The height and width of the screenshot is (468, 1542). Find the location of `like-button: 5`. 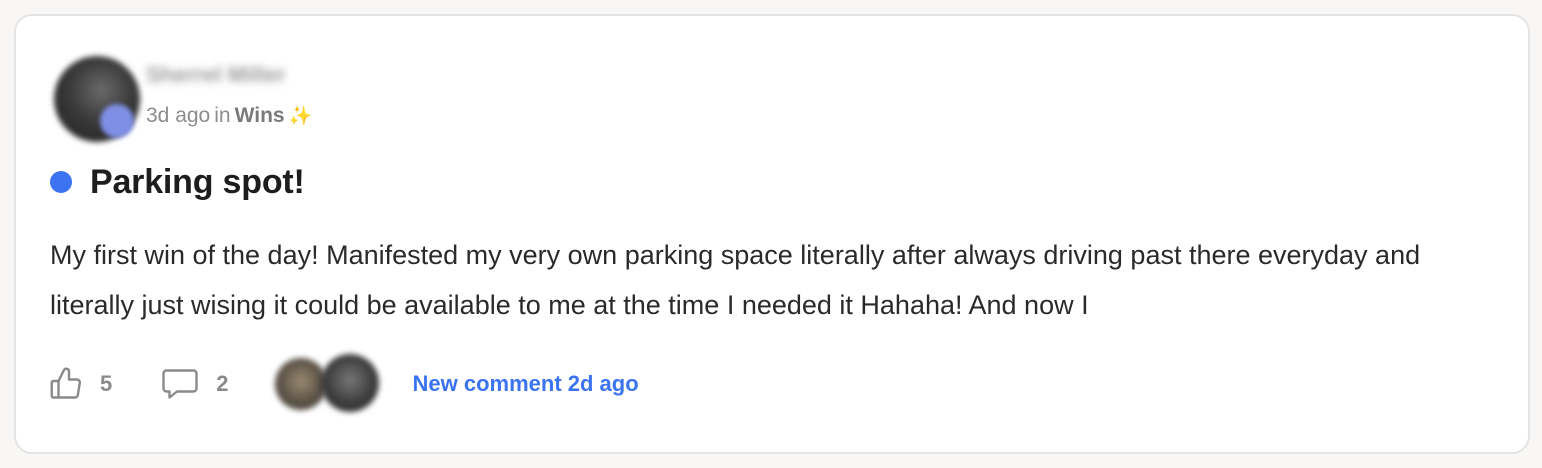

like-button: 5 is located at coordinates (80, 384).